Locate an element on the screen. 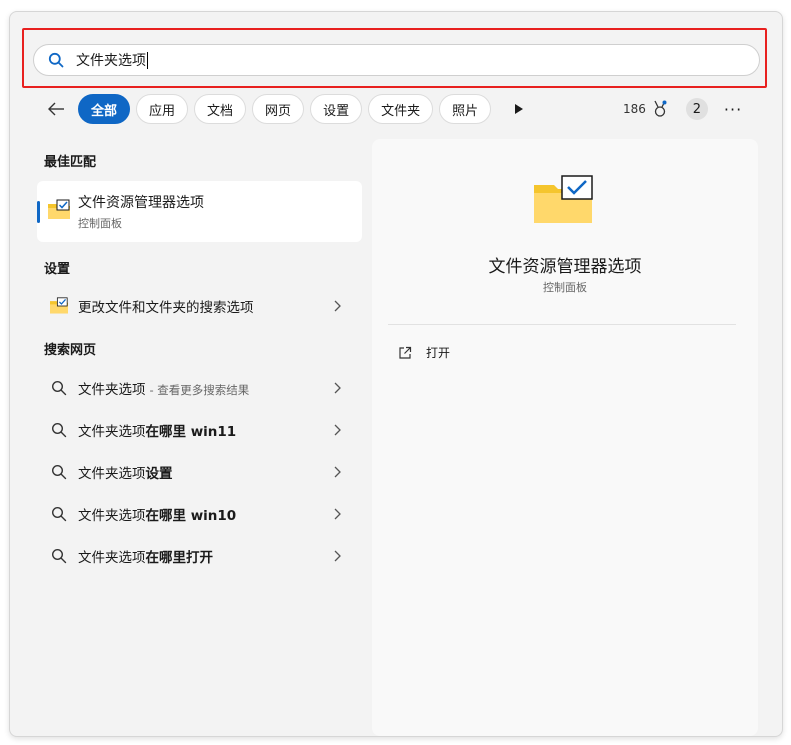  filter-photos: 照片 is located at coordinates (465, 109).